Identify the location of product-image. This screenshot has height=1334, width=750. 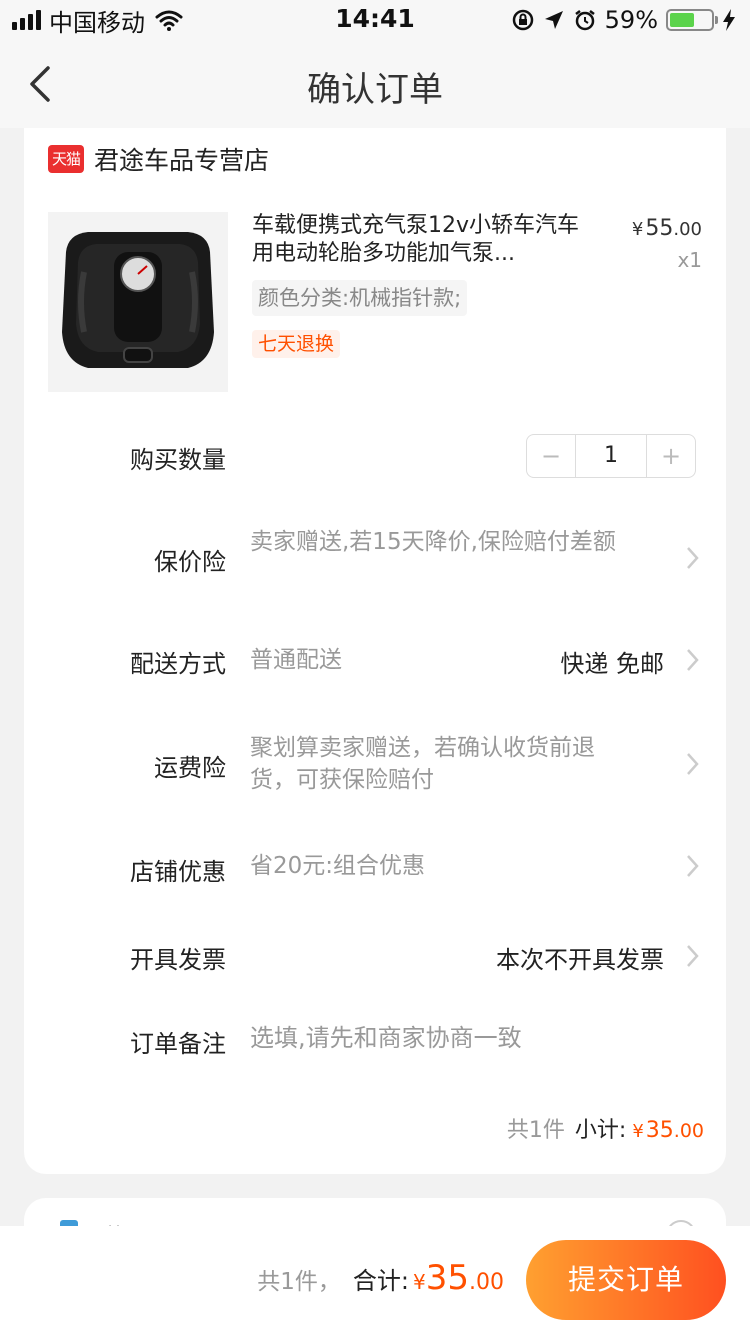
(138, 302).